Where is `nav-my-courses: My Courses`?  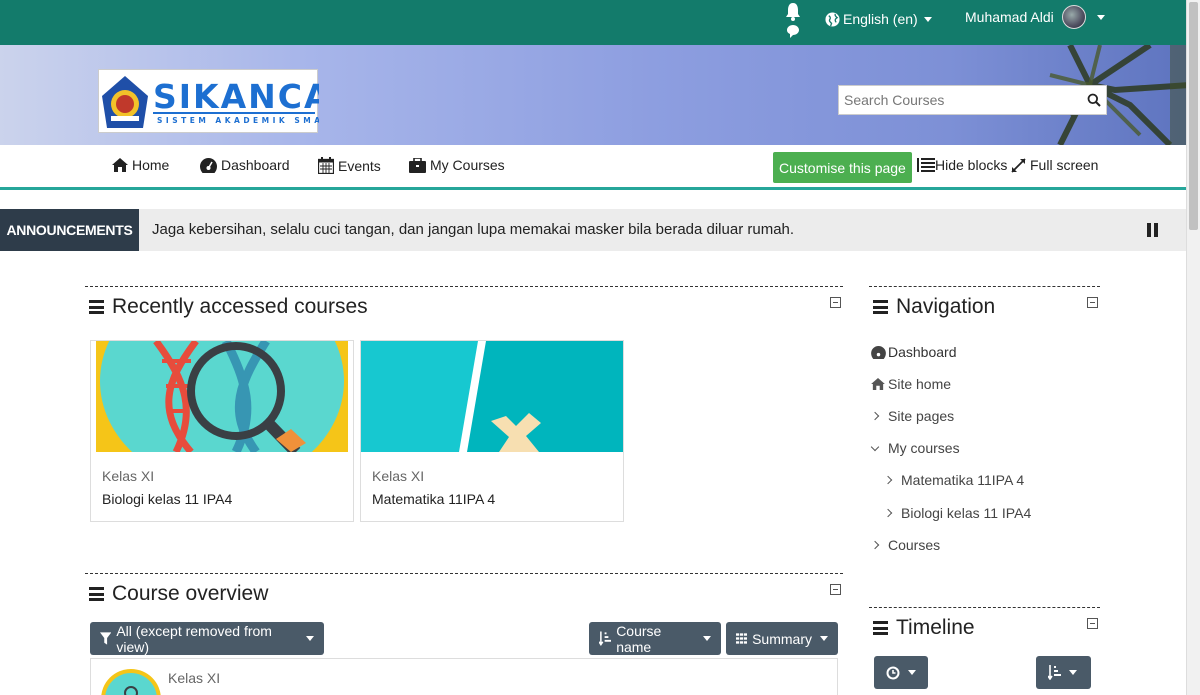
nav-my-courses: My Courses is located at coordinates (457, 165).